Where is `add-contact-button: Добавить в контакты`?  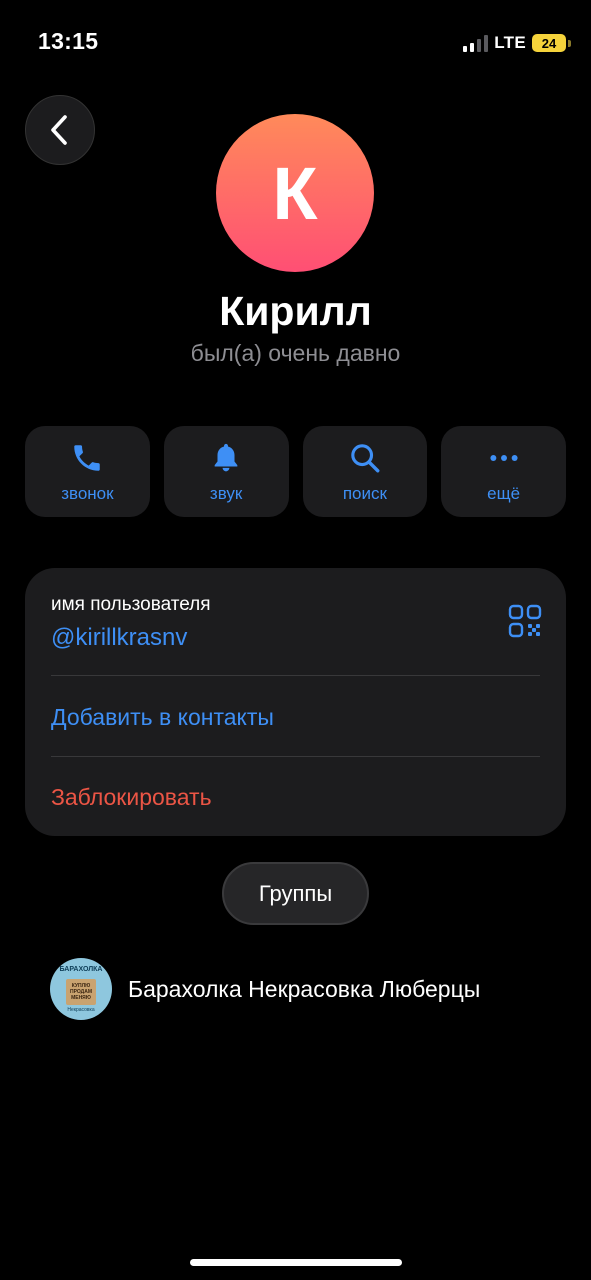 add-contact-button: Добавить в контакты is located at coordinates (162, 717).